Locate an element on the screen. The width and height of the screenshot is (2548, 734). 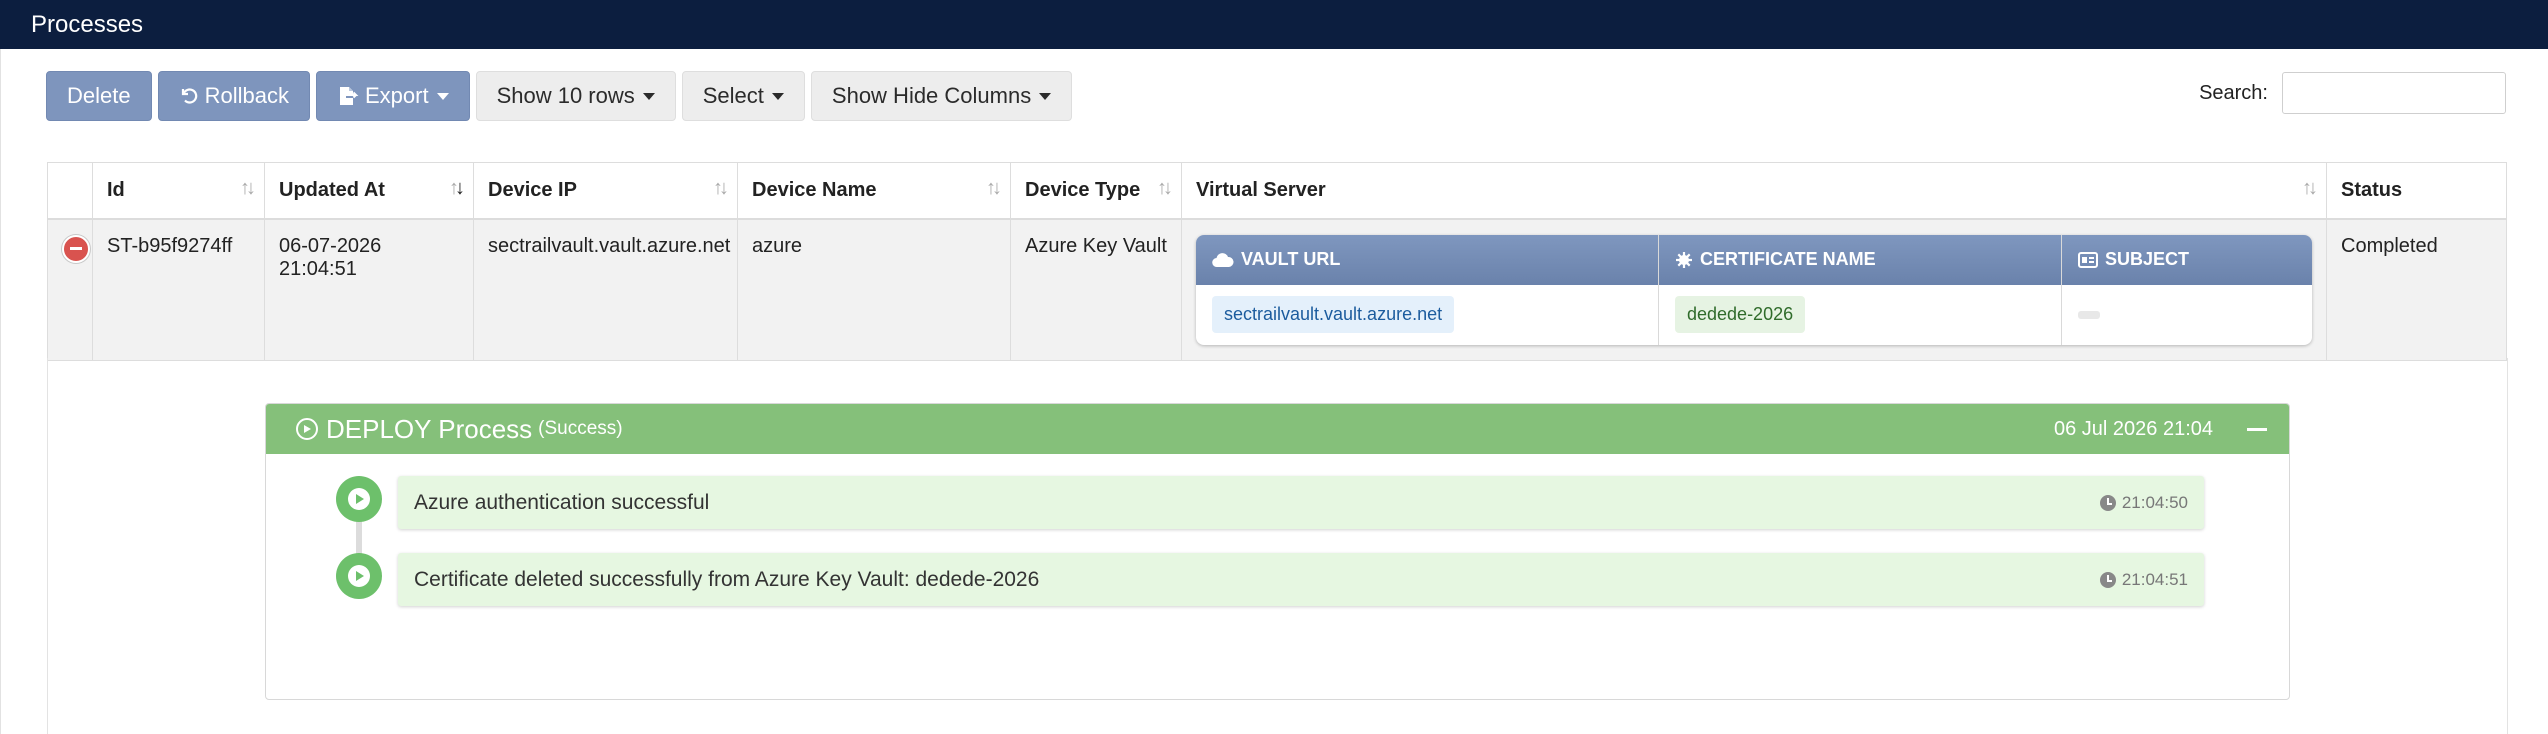
column-header-updated-at: Updated At ↑↓ is located at coordinates (369, 191).